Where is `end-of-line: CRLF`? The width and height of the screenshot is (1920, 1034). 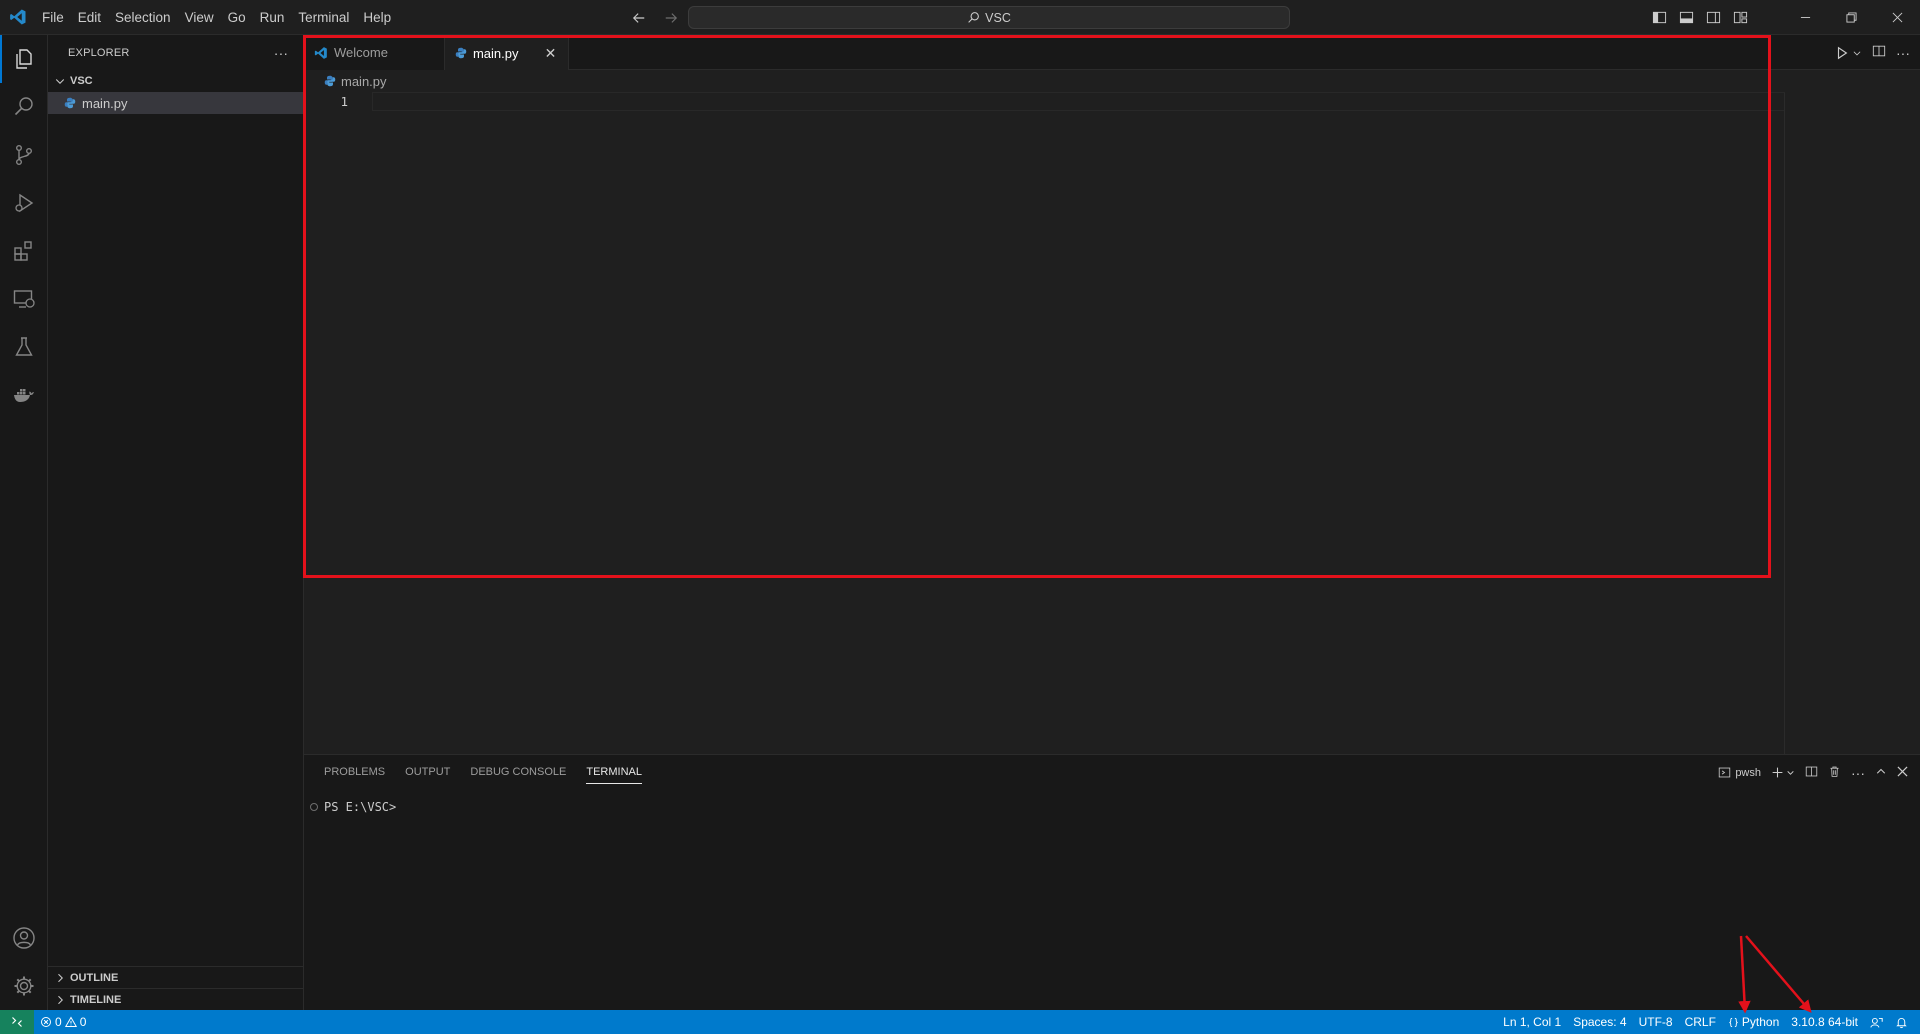
end-of-line: CRLF is located at coordinates (1700, 1022).